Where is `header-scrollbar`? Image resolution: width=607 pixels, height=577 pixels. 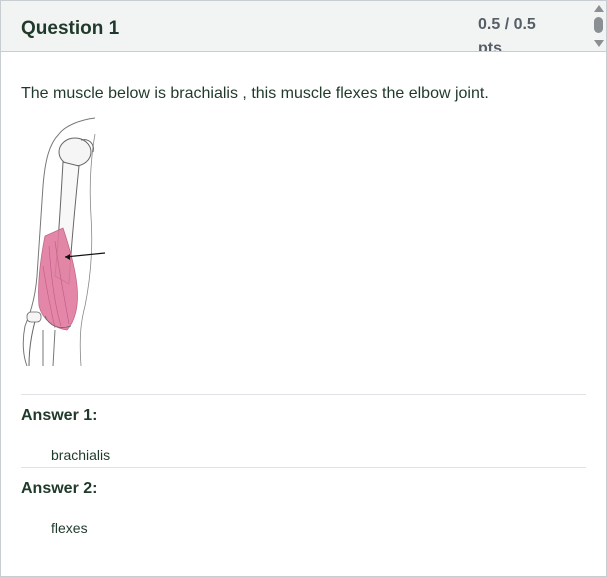 header-scrollbar is located at coordinates (598, 26).